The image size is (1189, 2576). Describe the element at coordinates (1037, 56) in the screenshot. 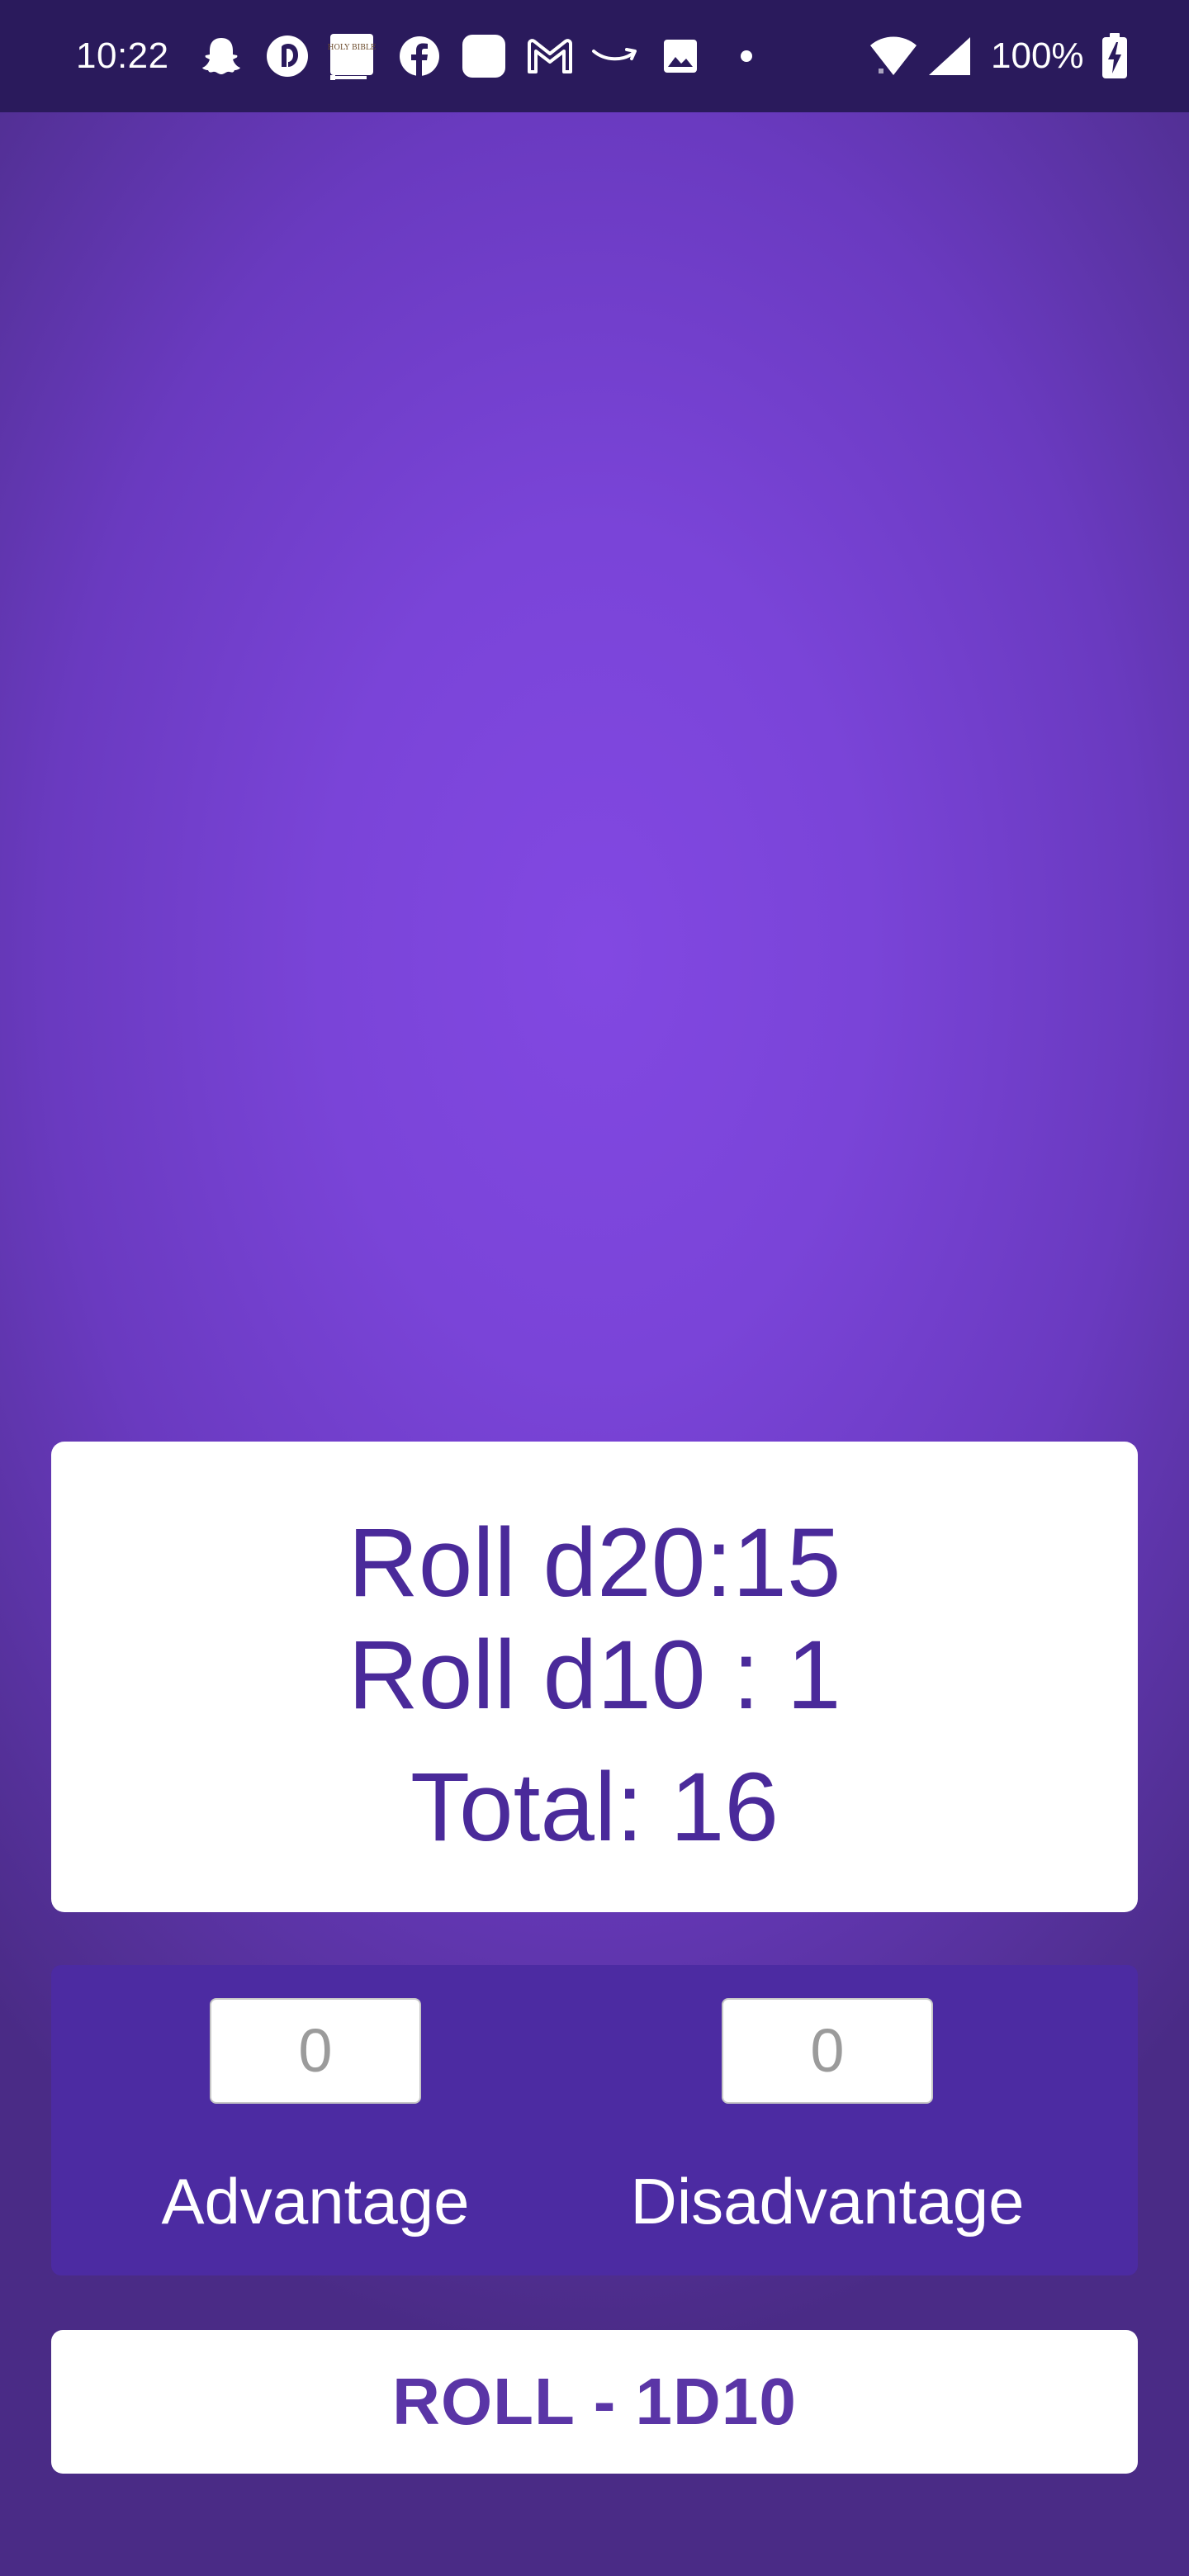

I see `battery-percent: 100%` at that location.